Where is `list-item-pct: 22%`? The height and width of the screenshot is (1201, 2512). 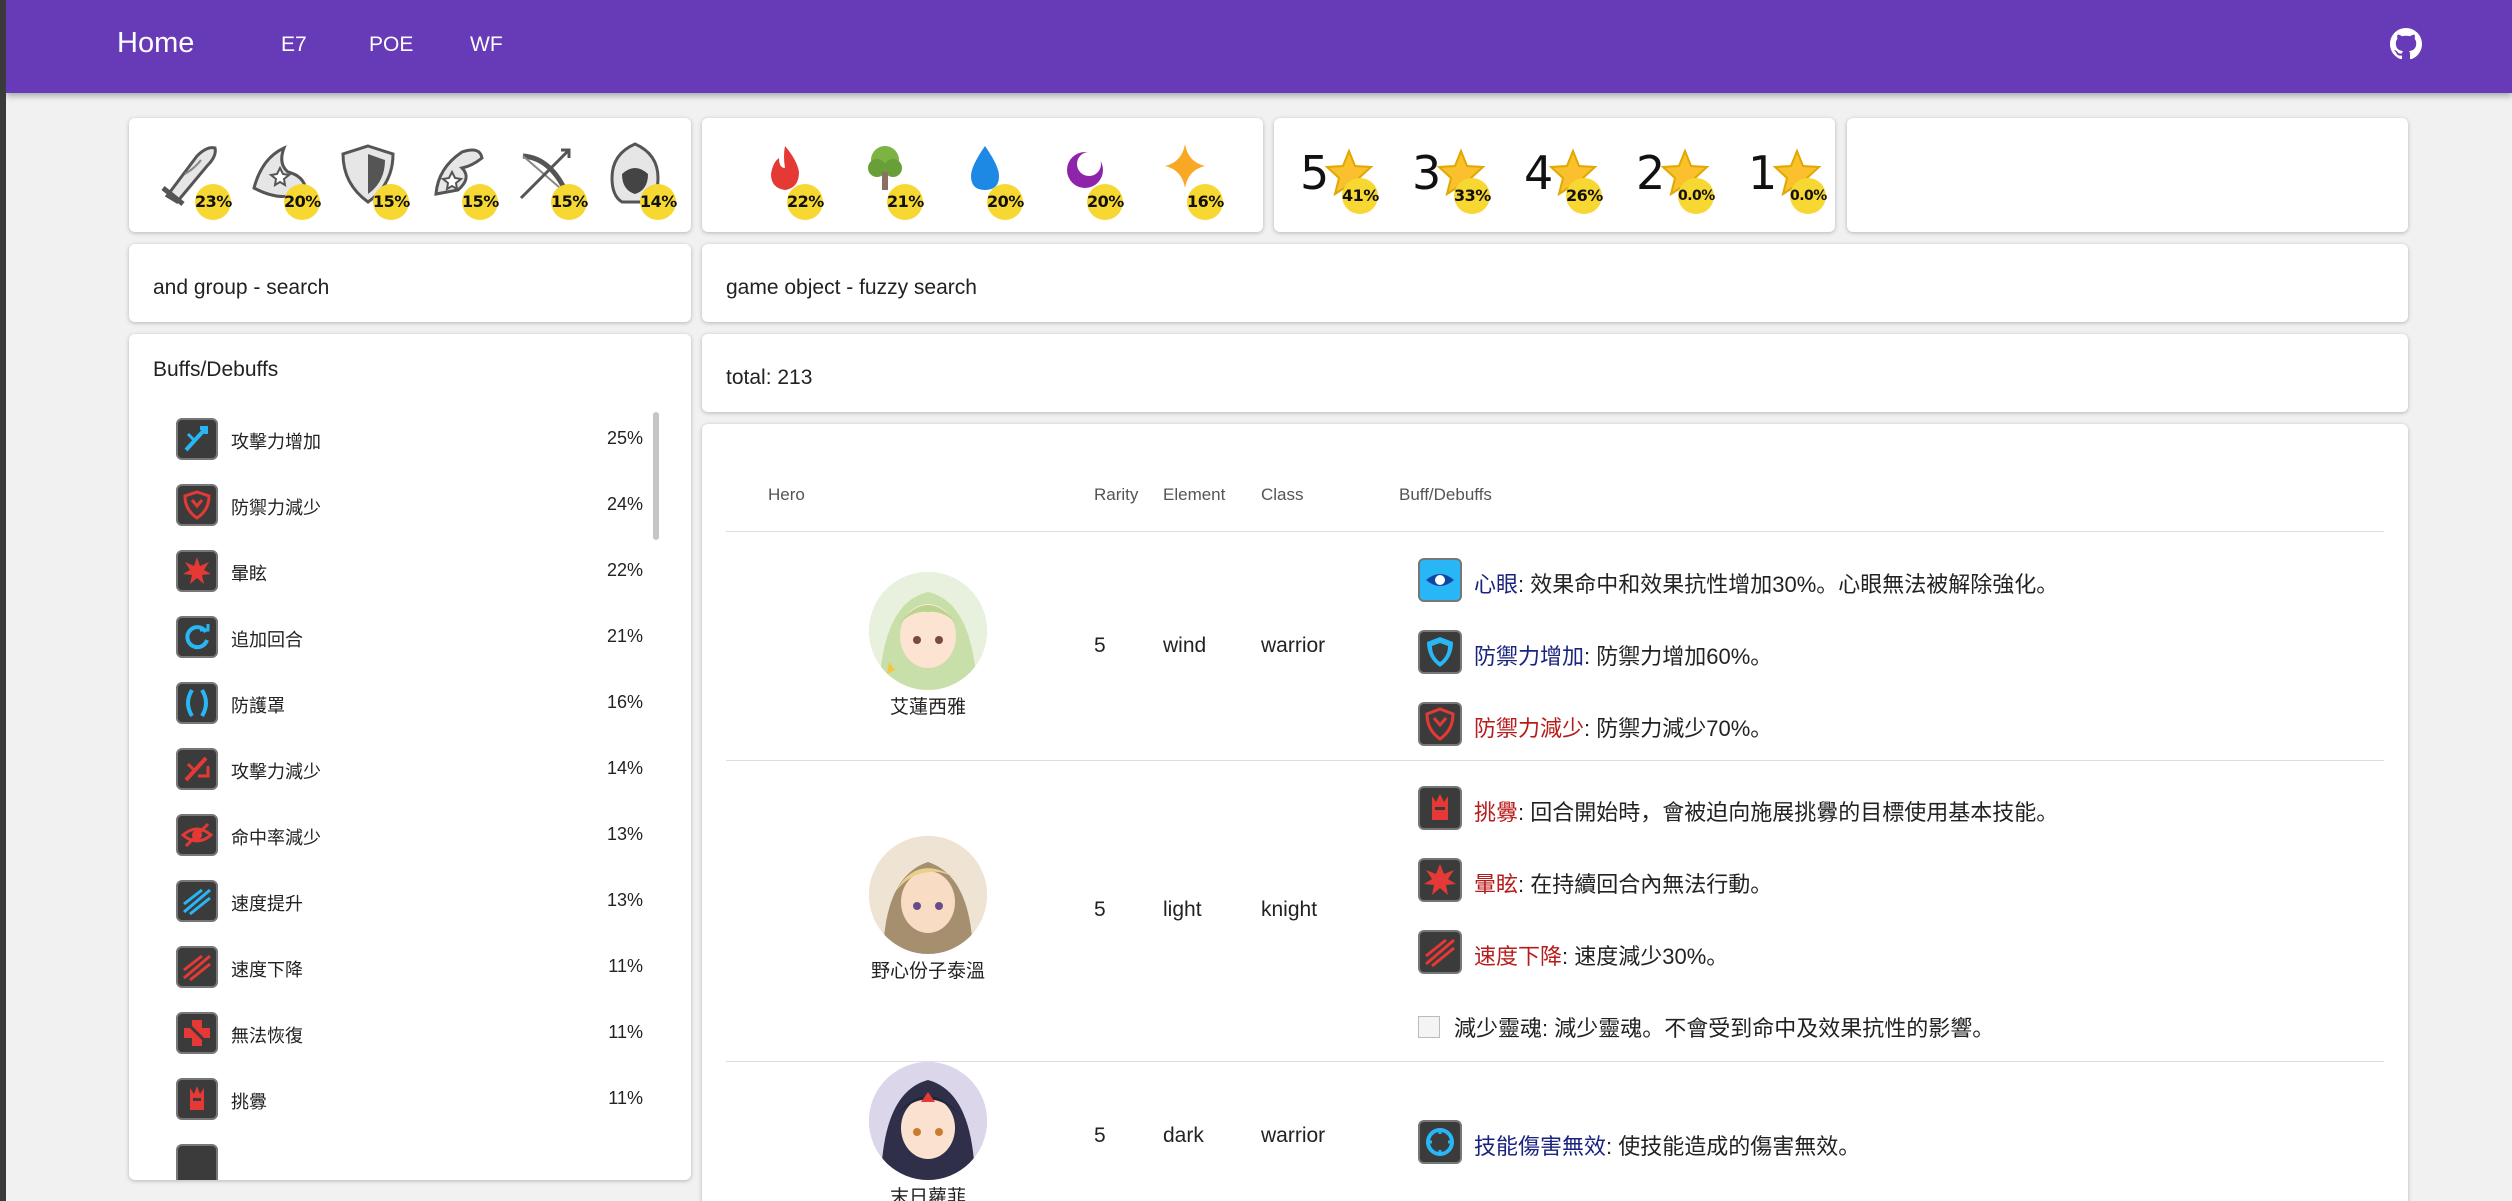 list-item-pct: 22% is located at coordinates (624, 570).